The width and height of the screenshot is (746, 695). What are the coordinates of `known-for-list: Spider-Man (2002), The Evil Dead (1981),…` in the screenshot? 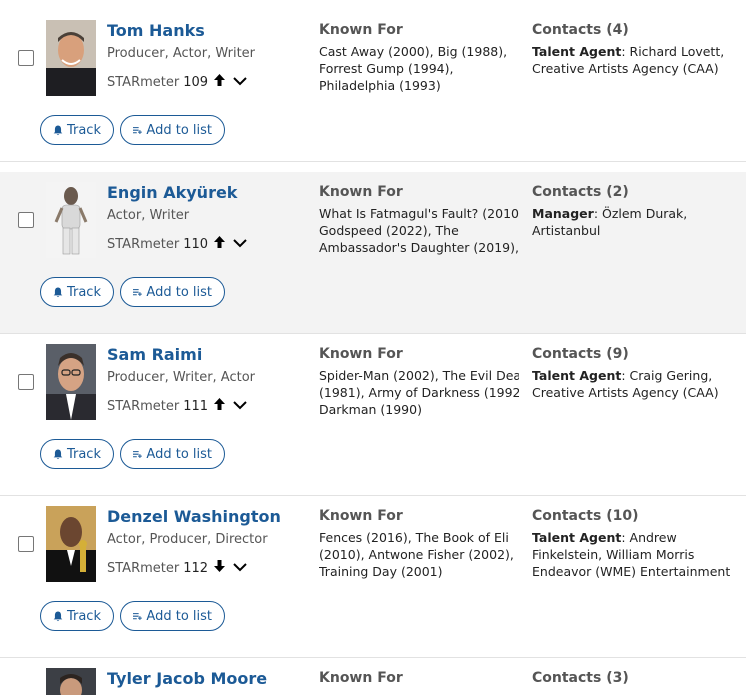 It's located at (419, 392).